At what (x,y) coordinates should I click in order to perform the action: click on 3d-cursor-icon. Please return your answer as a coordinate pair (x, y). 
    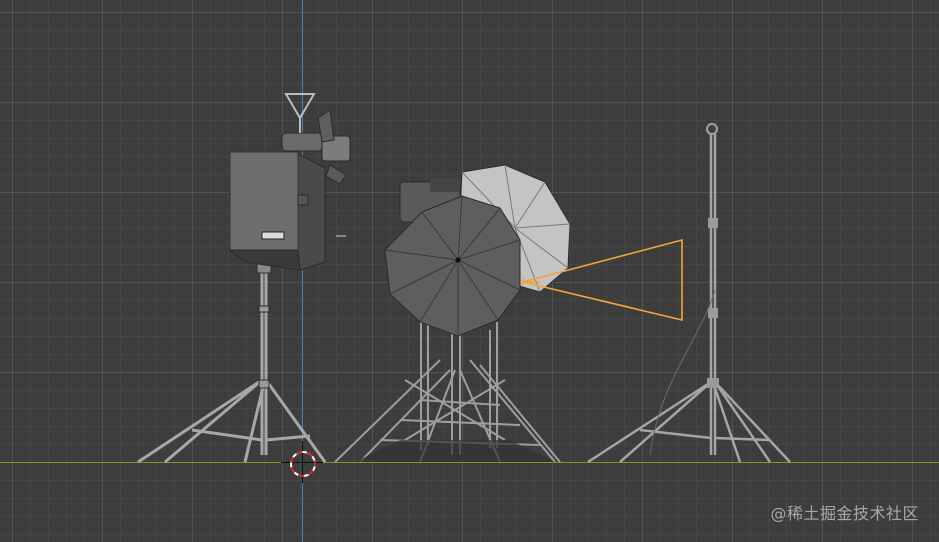
    Looking at the image, I should click on (303, 464).